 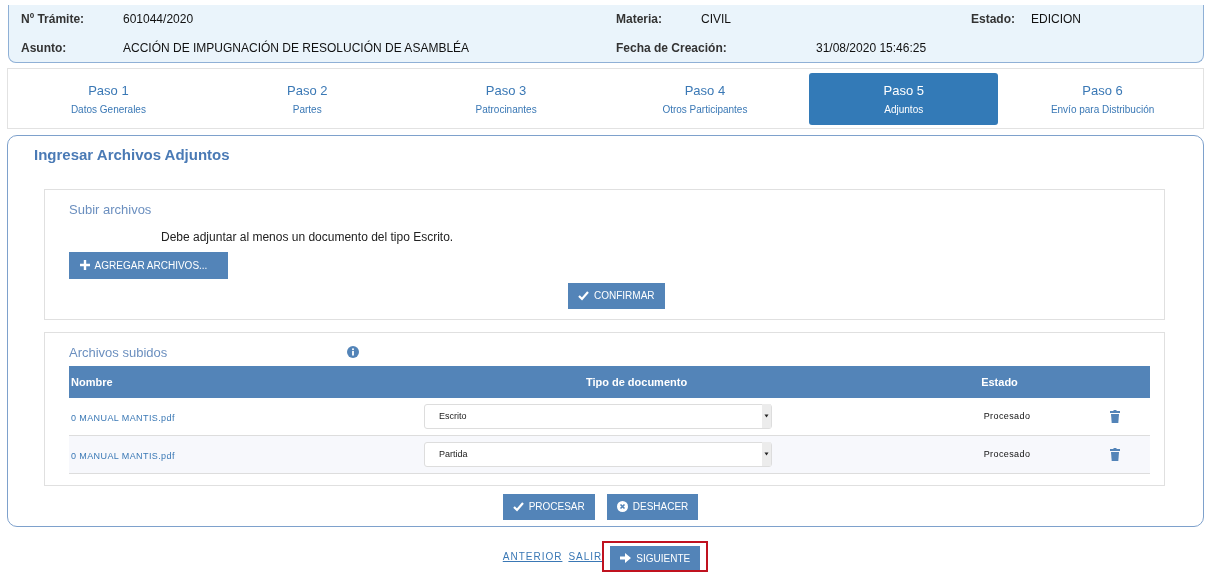 I want to click on step-tab: Paso 6 Envío para Distribución, so click(x=1102, y=98).